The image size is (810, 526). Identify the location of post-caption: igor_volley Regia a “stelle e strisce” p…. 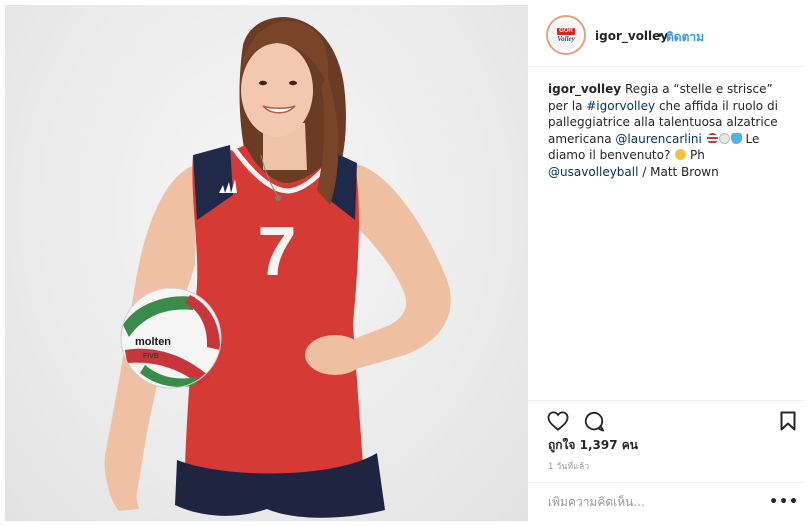
(670, 130).